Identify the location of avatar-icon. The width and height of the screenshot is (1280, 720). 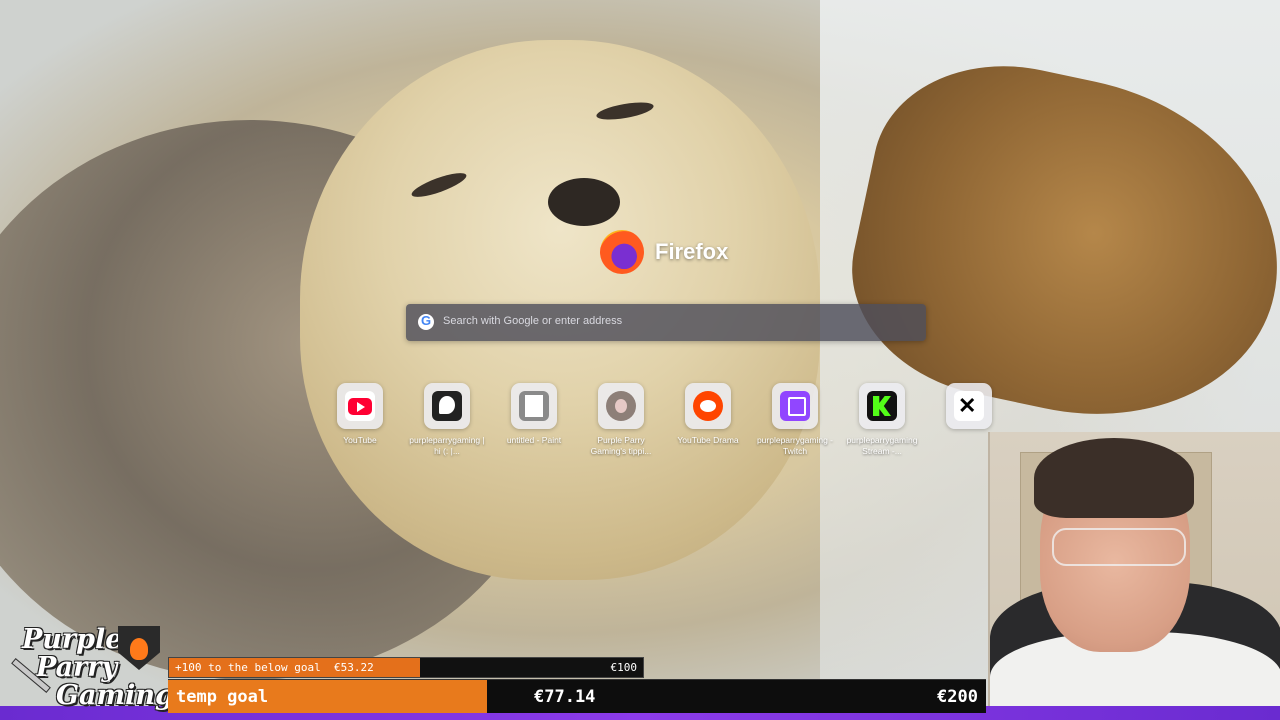
(621, 406).